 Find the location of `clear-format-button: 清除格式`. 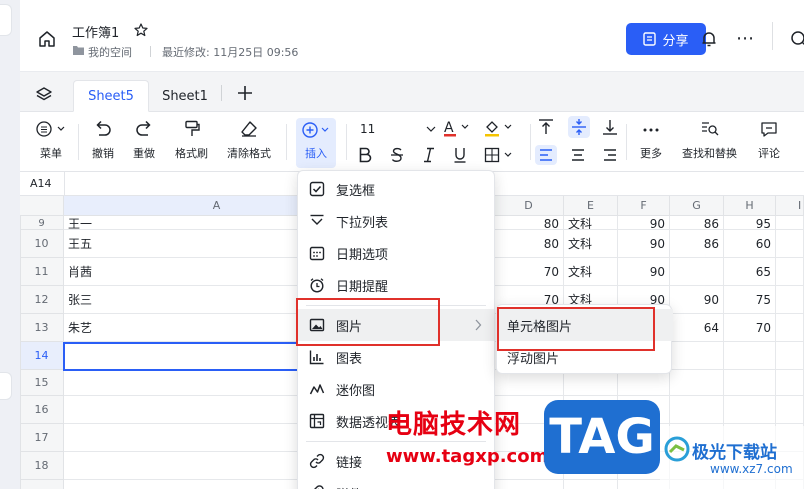

clear-format-button: 清除格式 is located at coordinates (249, 140).